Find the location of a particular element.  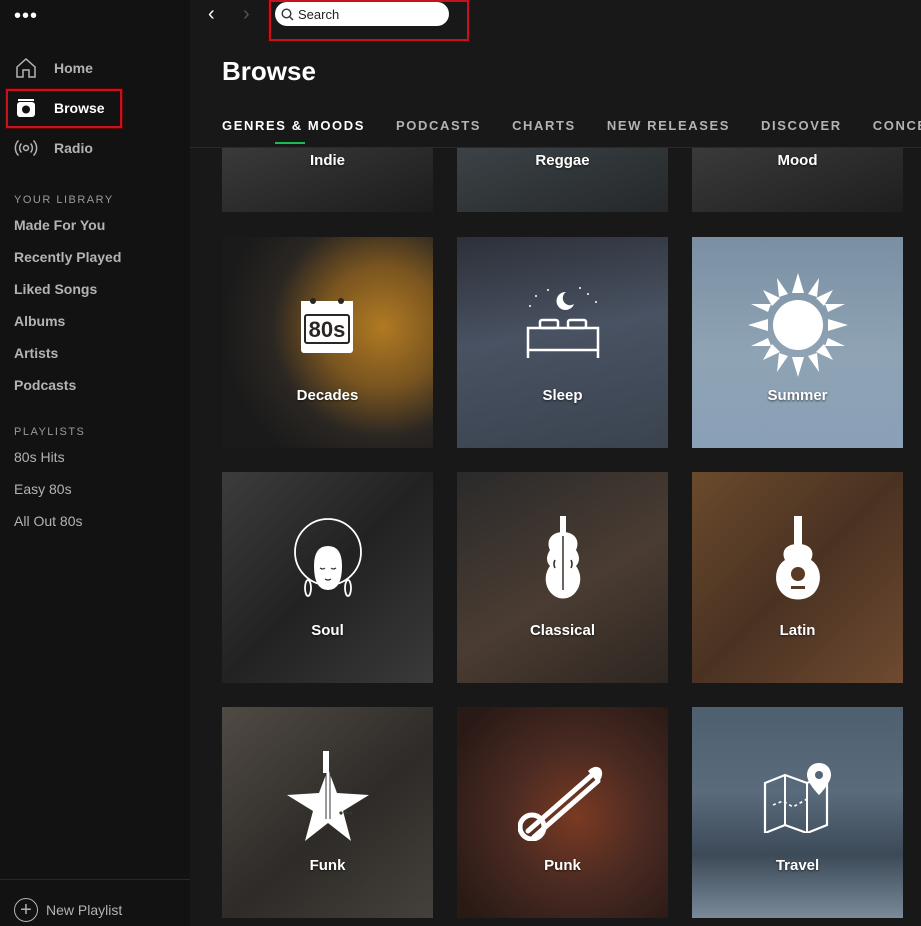

tile-label: Classical is located at coordinates (562, 630).